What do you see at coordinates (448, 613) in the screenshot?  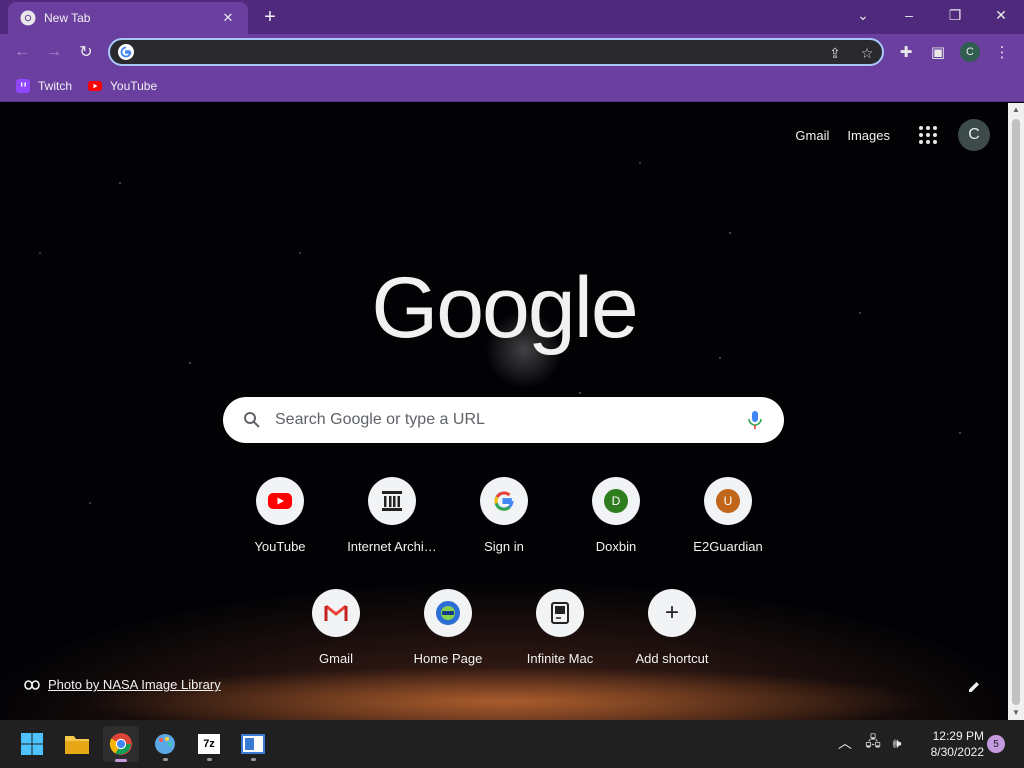 I see `pbs-kids-icon` at bounding box center [448, 613].